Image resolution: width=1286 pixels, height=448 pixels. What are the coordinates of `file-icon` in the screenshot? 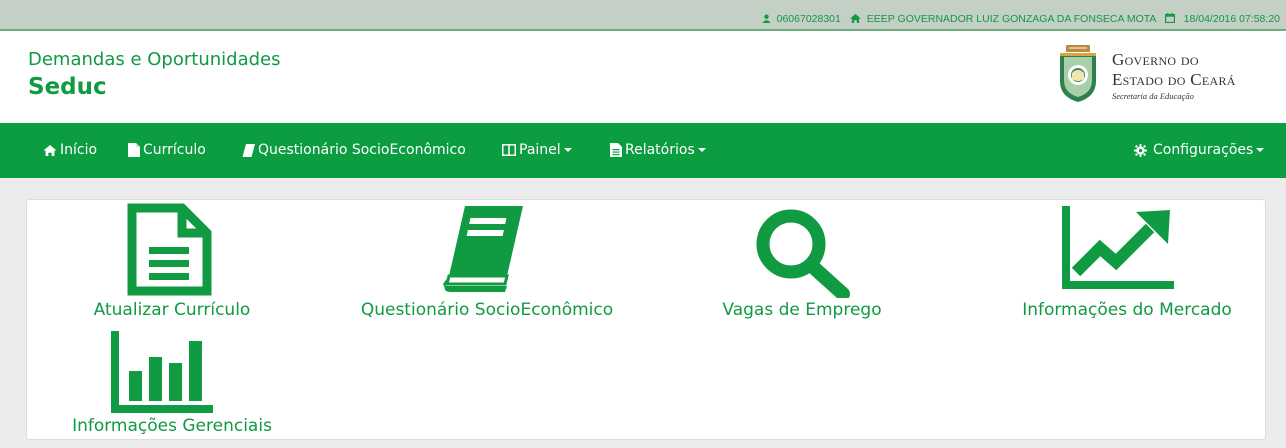 It's located at (134, 150).